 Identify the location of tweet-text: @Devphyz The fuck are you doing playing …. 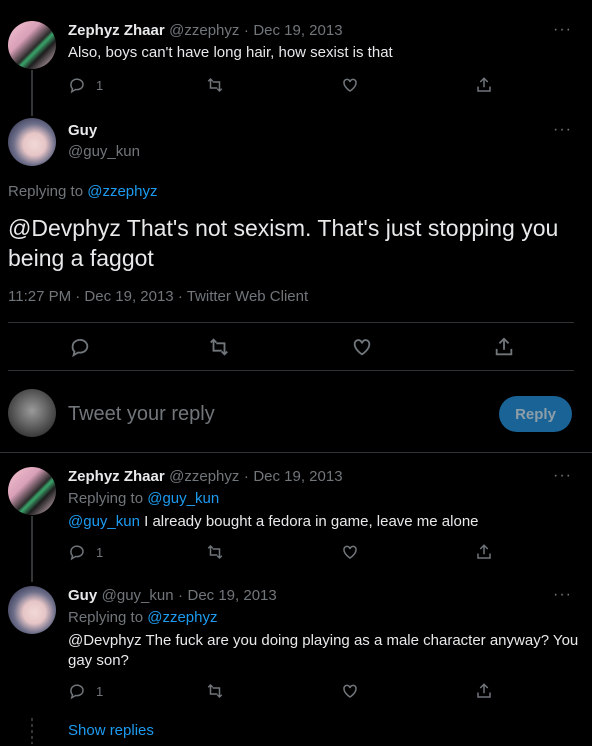
(323, 651).